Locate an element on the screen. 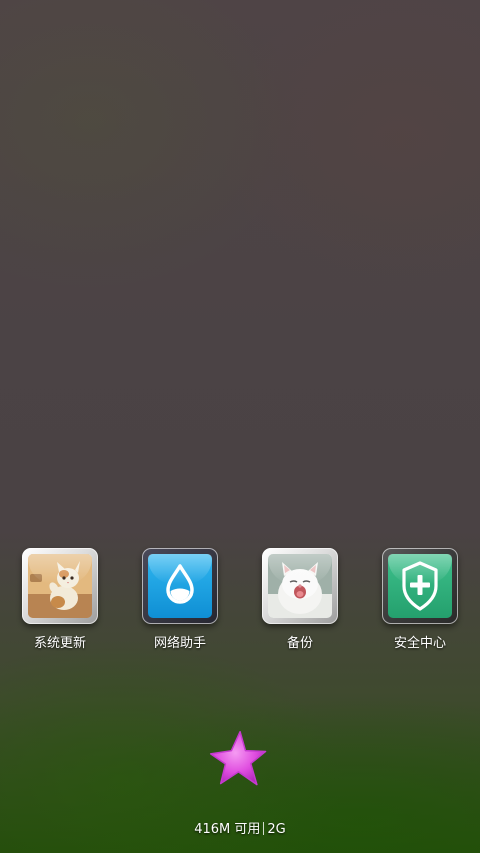 The image size is (480, 853). app-icon-row: 系统更新 网络助手 备份 安全中心 is located at coordinates (240, 603).